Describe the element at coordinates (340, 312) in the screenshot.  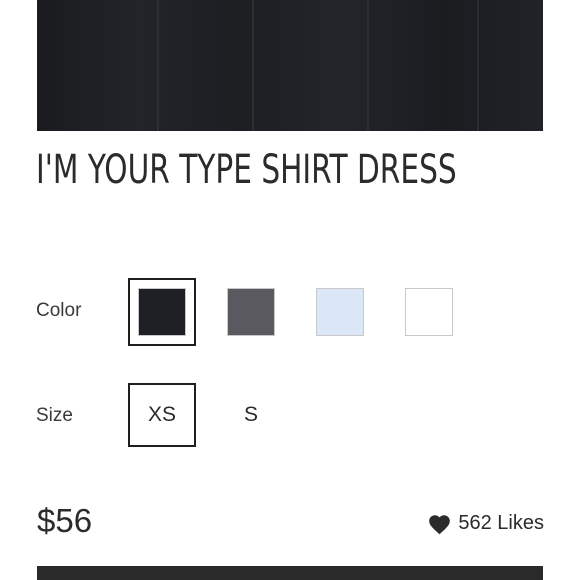
I see `color-swatch-light-blue` at that location.